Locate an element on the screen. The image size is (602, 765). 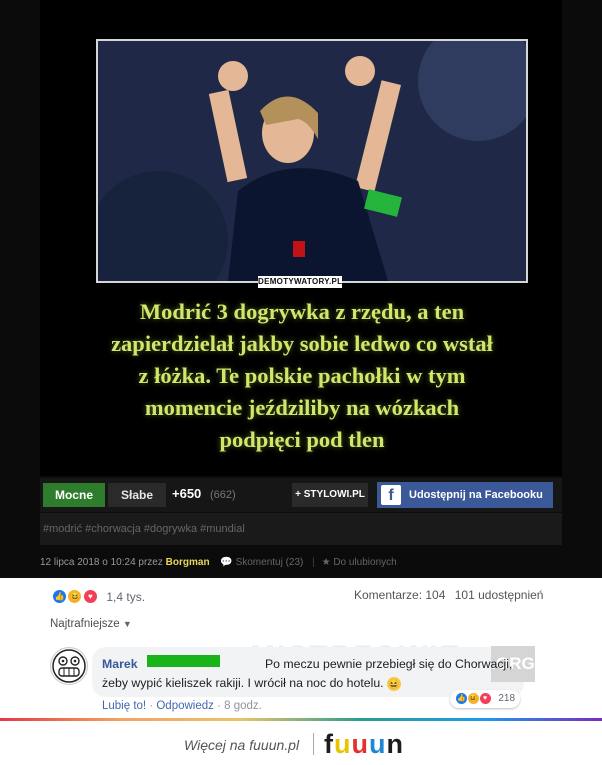
comment-time: 8 godz. is located at coordinates (243, 706).